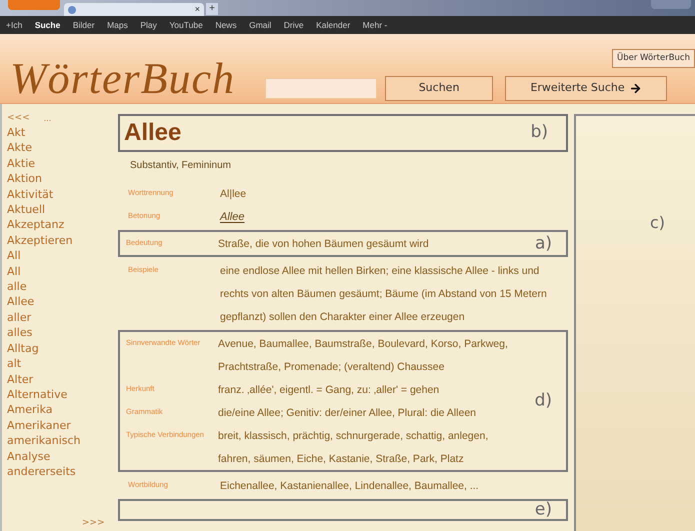  Describe the element at coordinates (232, 217) in the screenshot. I see `stress-value: Allee` at that location.